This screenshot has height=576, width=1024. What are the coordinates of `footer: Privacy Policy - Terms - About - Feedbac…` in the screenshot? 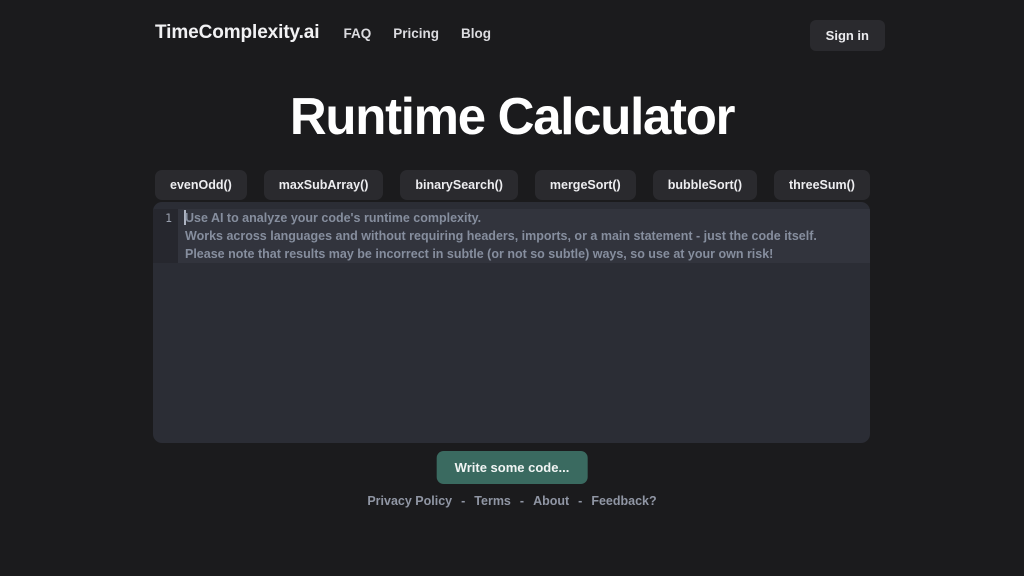 It's located at (512, 501).